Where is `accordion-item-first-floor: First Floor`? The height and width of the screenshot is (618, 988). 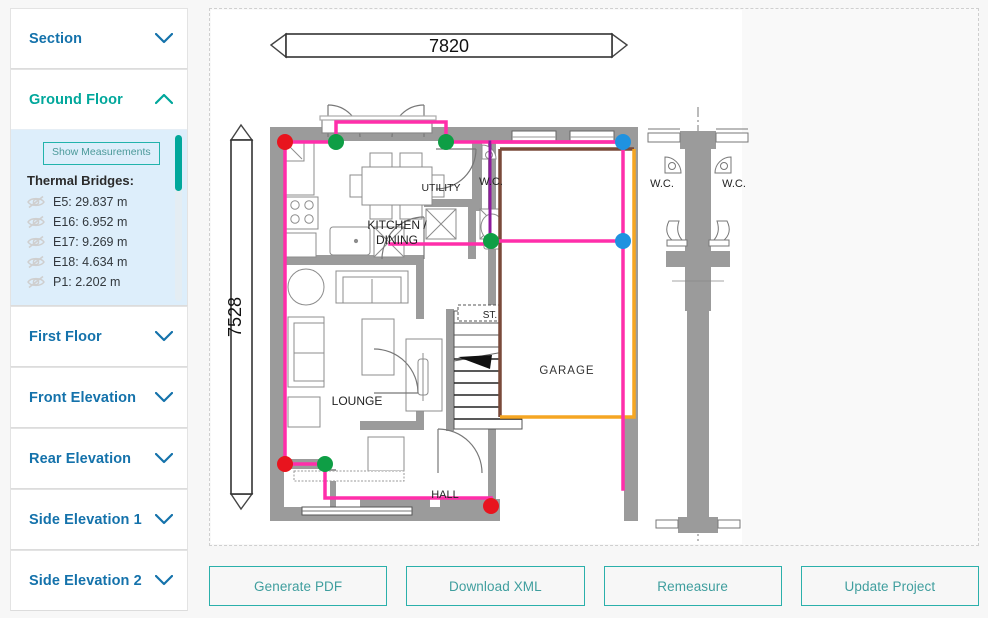
accordion-item-first-floor: First Floor is located at coordinates (99, 336).